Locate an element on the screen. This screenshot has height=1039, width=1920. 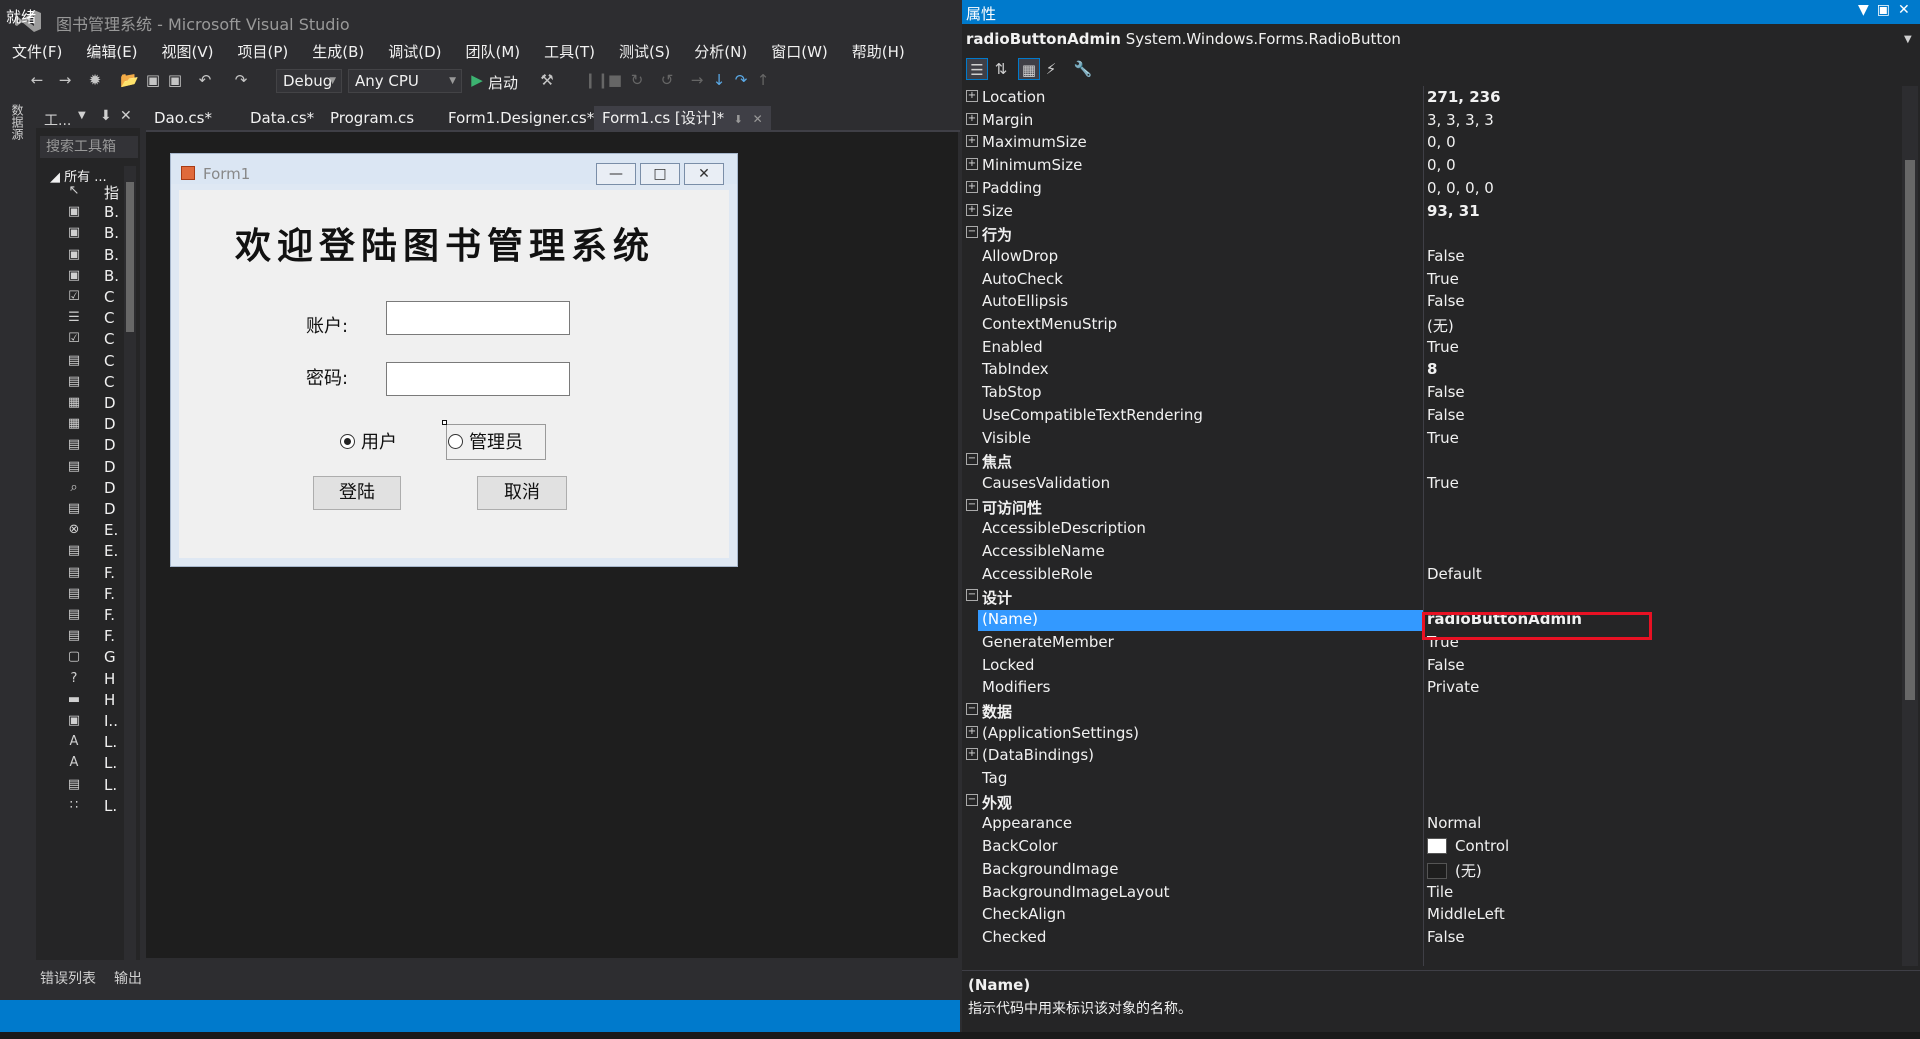
property-row: Enabled True is located at coordinates (1432, 347).